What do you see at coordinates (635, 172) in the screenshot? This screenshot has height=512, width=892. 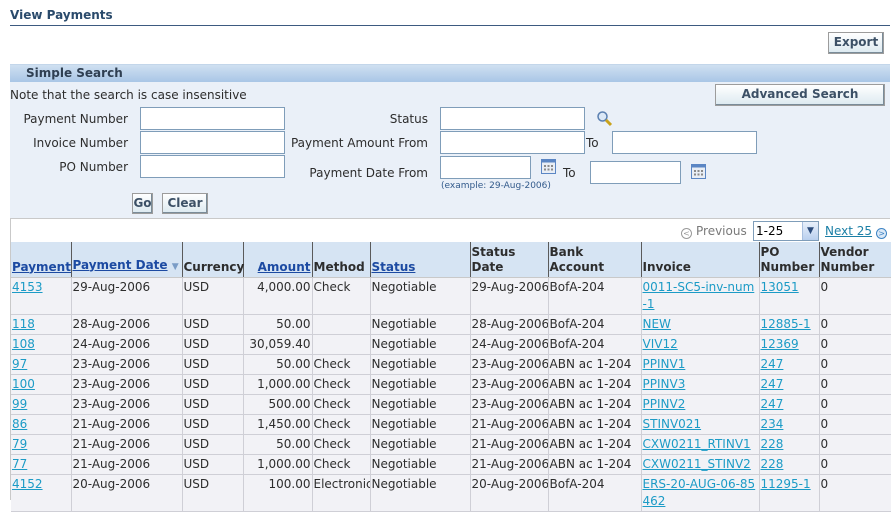 I see `payment-date-to-input` at bounding box center [635, 172].